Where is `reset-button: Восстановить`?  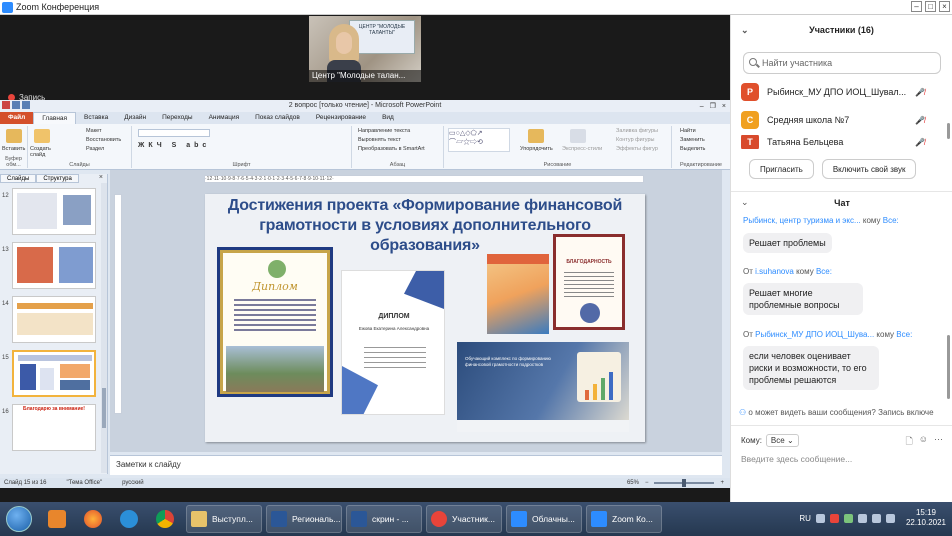
reset-button: Восстановить is located at coordinates (103, 140).